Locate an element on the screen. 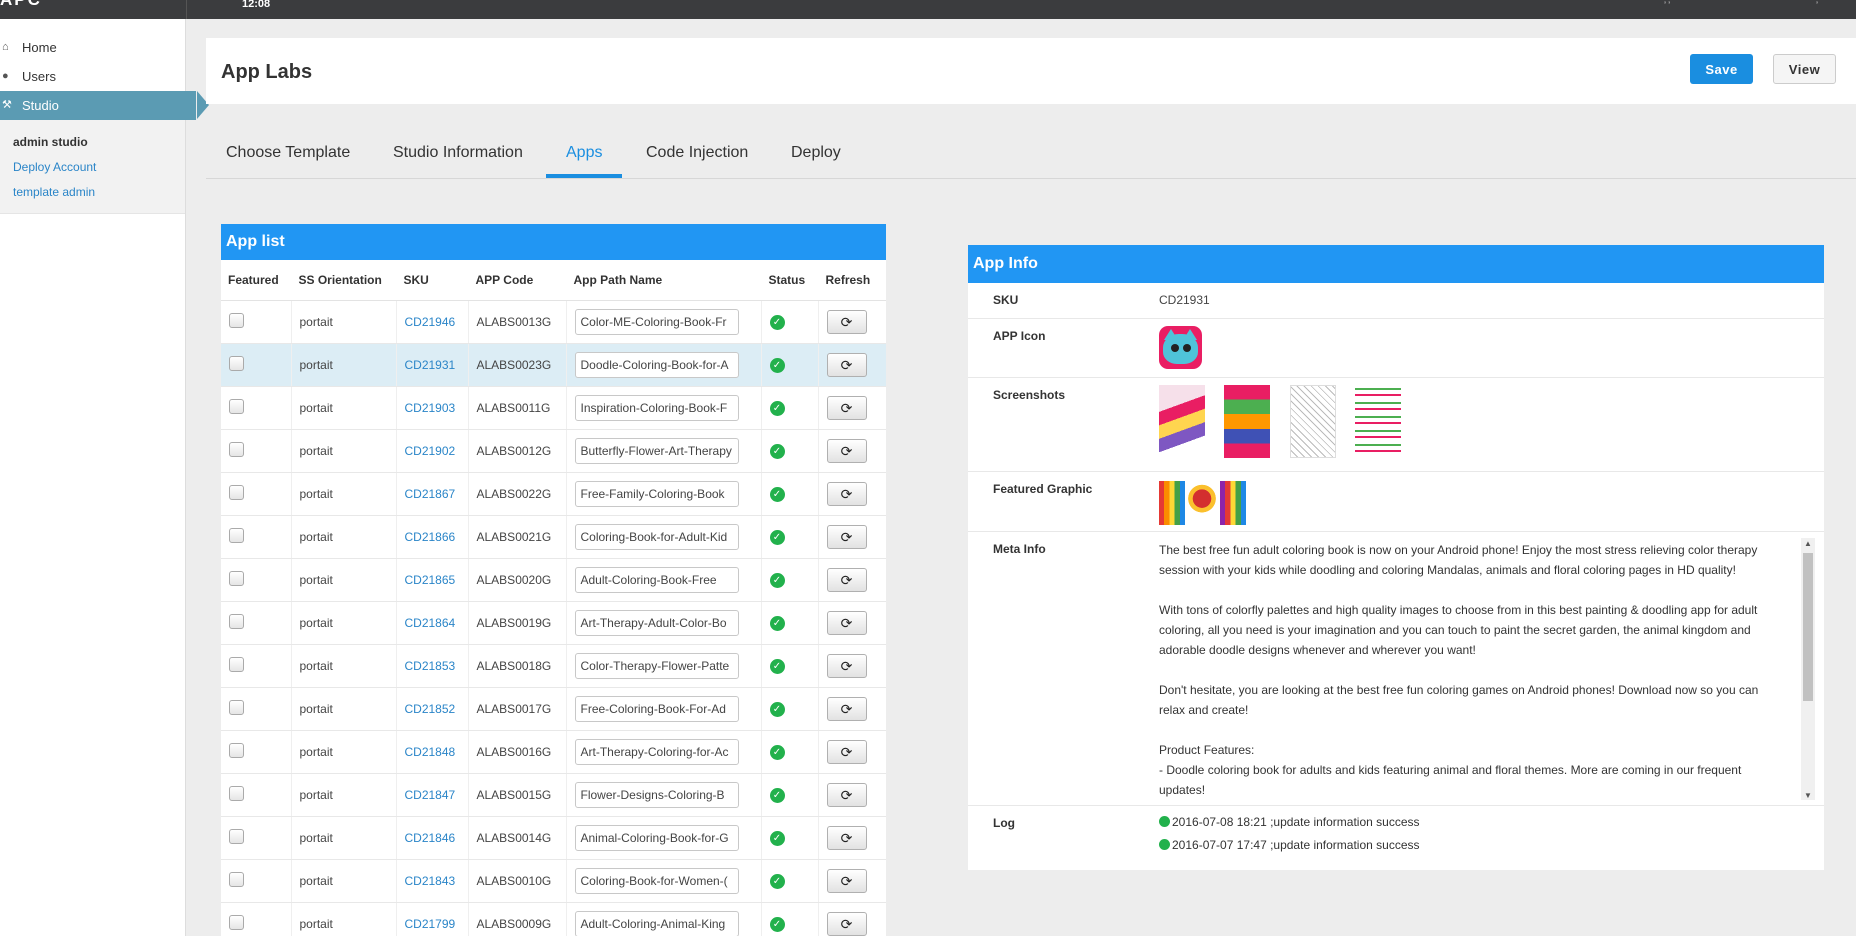 This screenshot has width=1856, height=936. sidebar-item-studio: ⚒ Studio is located at coordinates (98, 105).